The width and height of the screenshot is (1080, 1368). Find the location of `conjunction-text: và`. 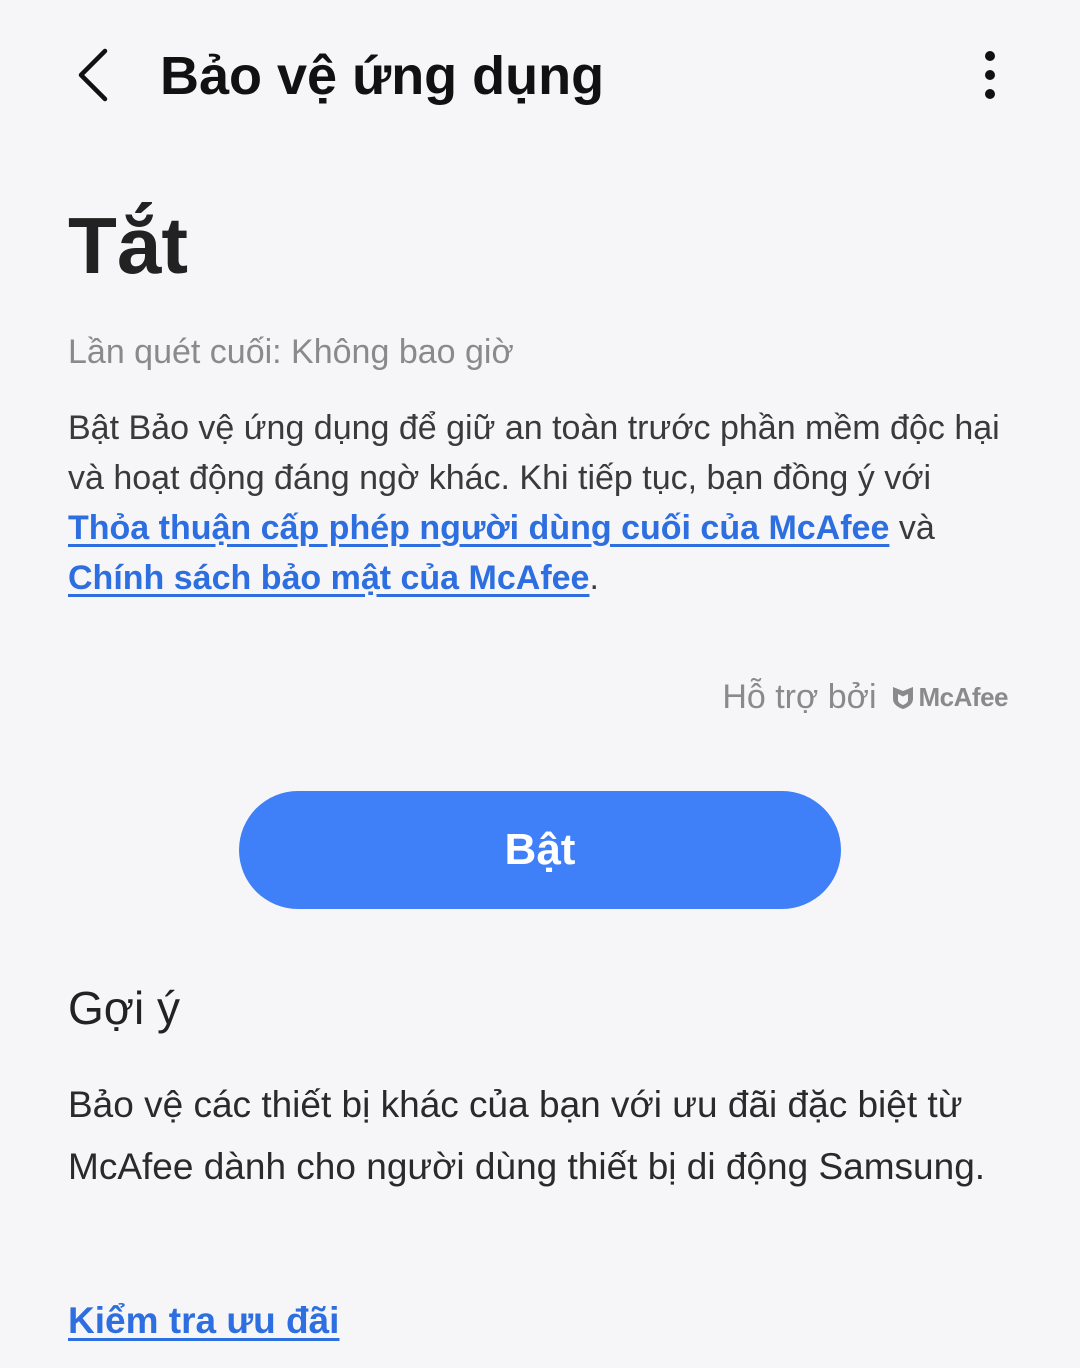

conjunction-text: và is located at coordinates (912, 528).